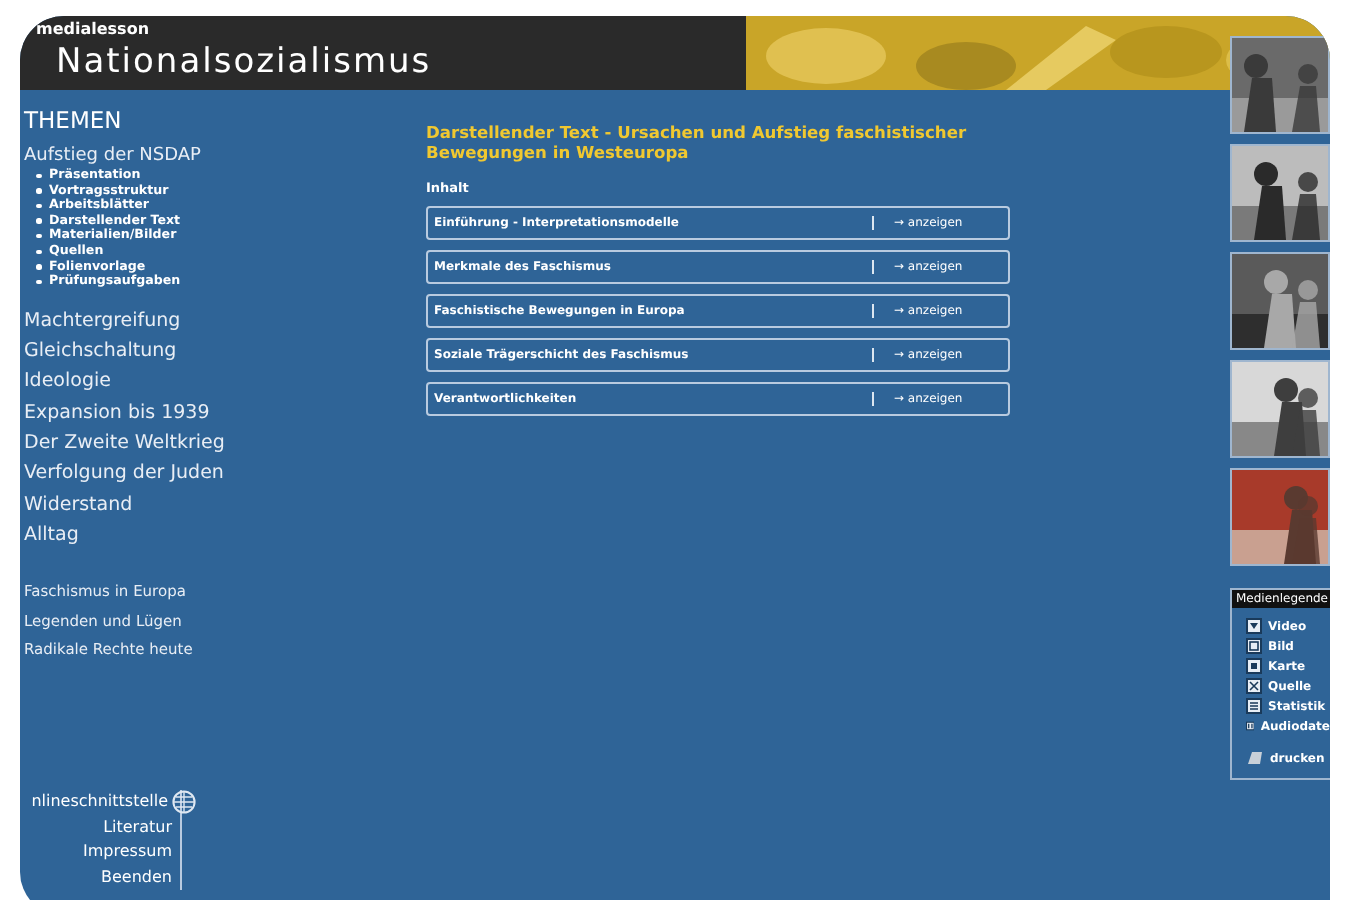 This screenshot has width=1348, height=900. Describe the element at coordinates (1254, 686) in the screenshot. I see `source-icon` at that location.